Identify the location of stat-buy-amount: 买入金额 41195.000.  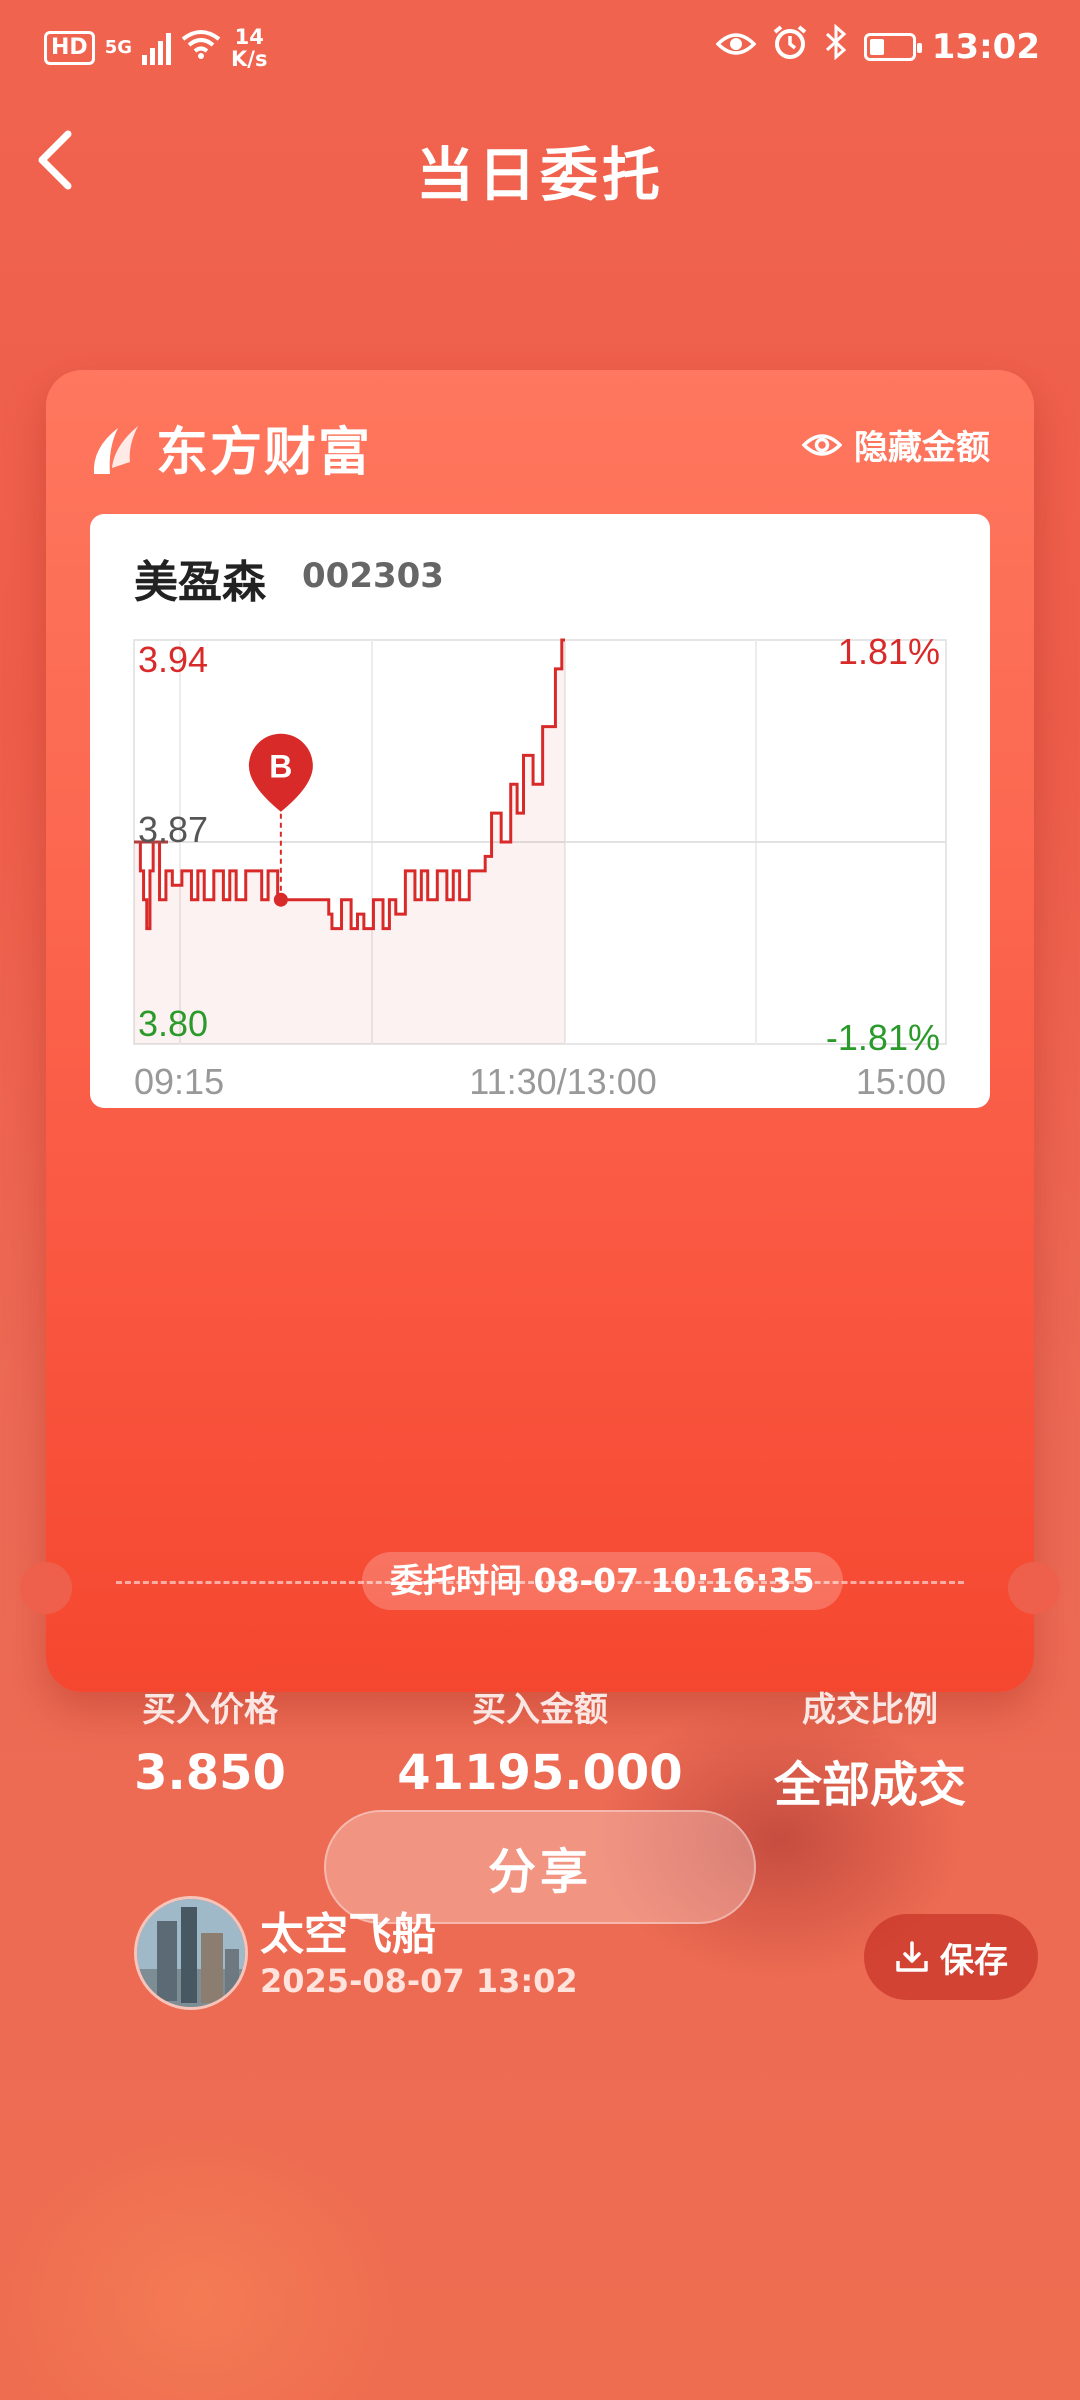
(540, 1741).